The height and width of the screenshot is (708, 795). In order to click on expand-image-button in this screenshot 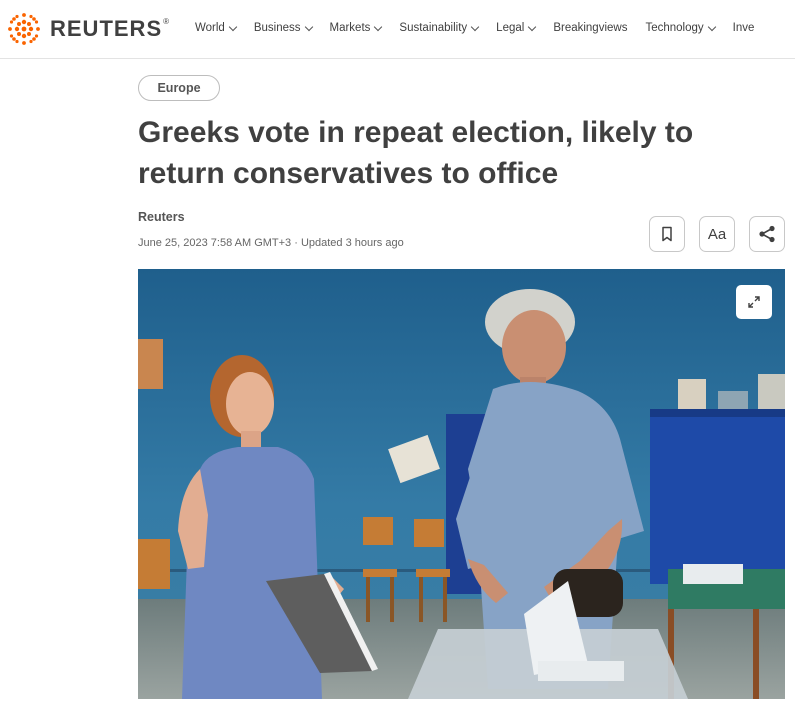, I will do `click(754, 302)`.